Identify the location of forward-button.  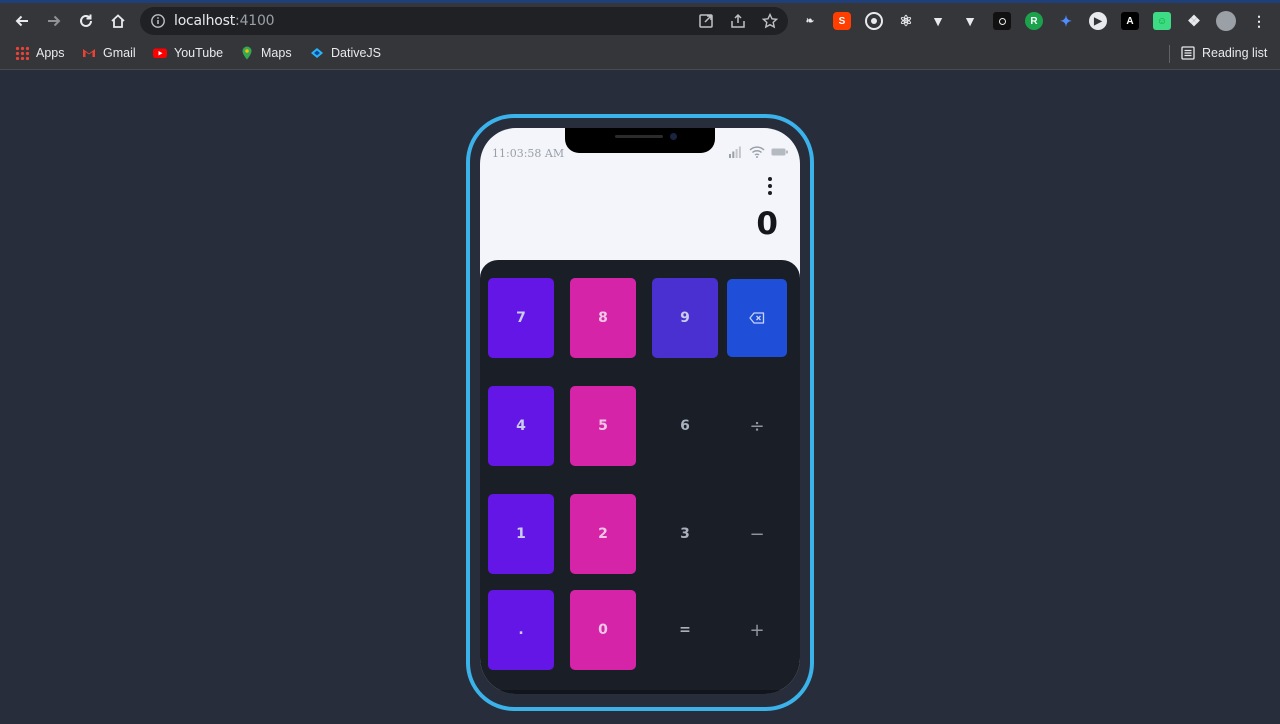
(54, 21).